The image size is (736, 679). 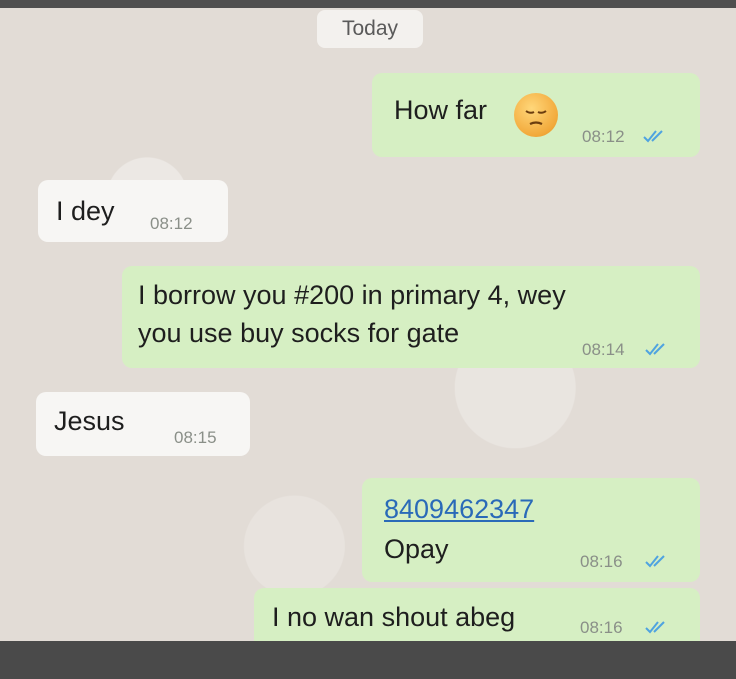 I want to click on message-bubble-outgoing: I no wan shout abeg 08:16, so click(x=477, y=614).